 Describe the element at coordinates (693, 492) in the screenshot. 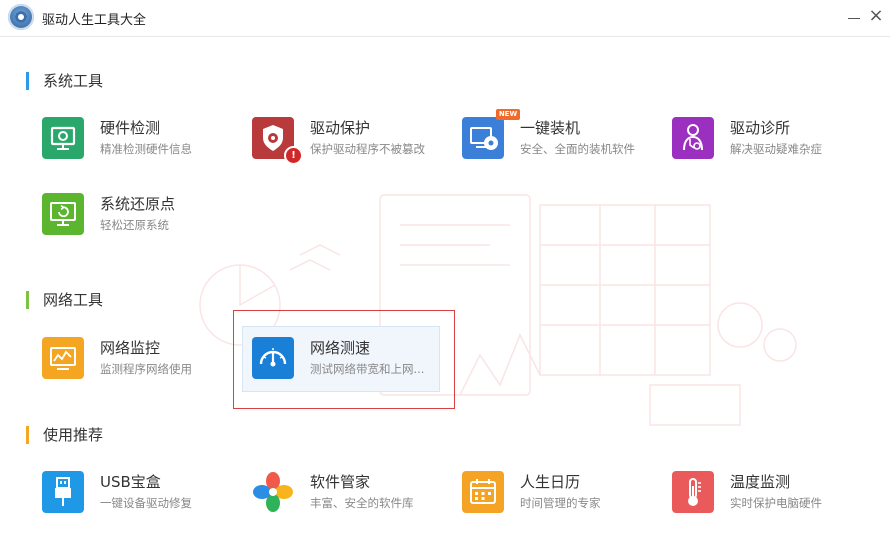

I see `thermometer-icon` at that location.